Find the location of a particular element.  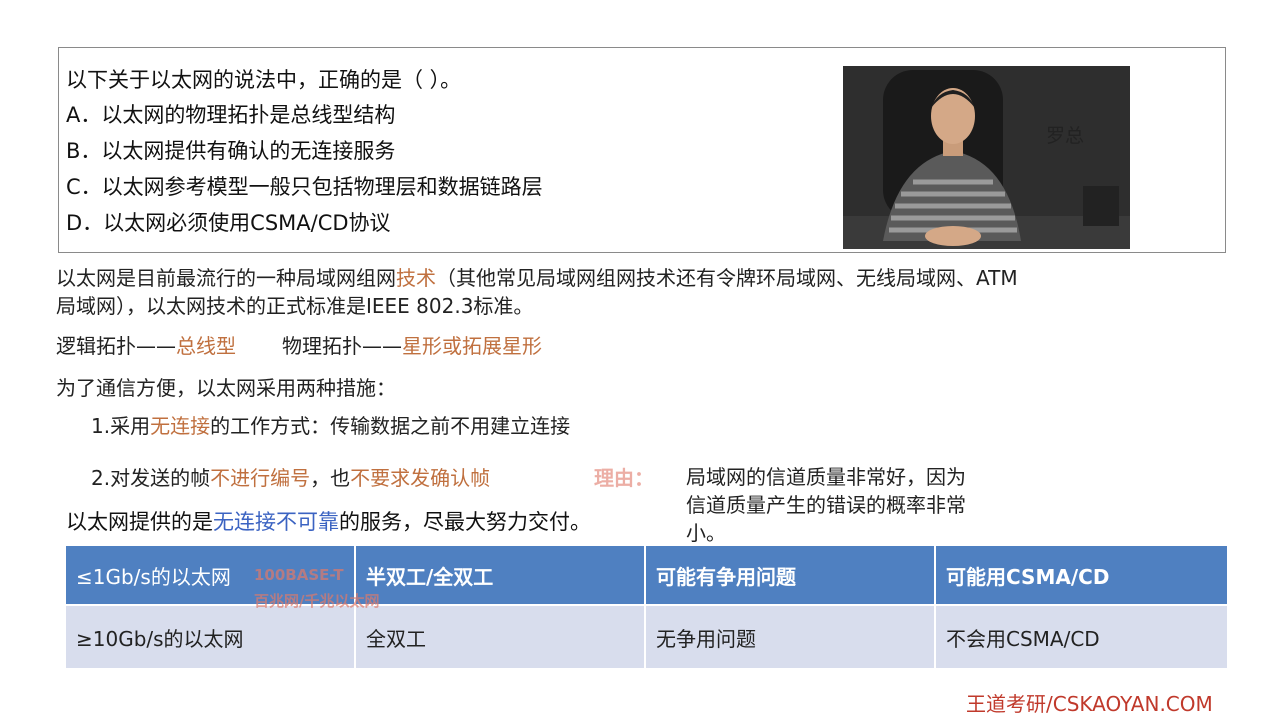

table-cell: 全双工 is located at coordinates (501, 636).